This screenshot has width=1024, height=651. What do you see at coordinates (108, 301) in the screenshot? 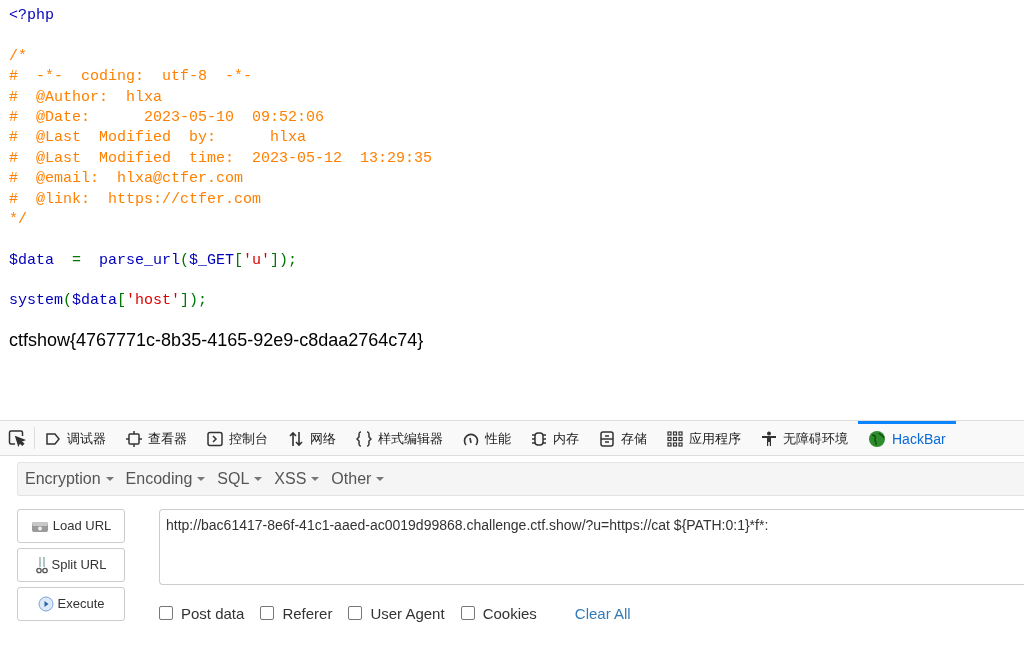
I see `code-line: system($data['host']);` at bounding box center [108, 301].